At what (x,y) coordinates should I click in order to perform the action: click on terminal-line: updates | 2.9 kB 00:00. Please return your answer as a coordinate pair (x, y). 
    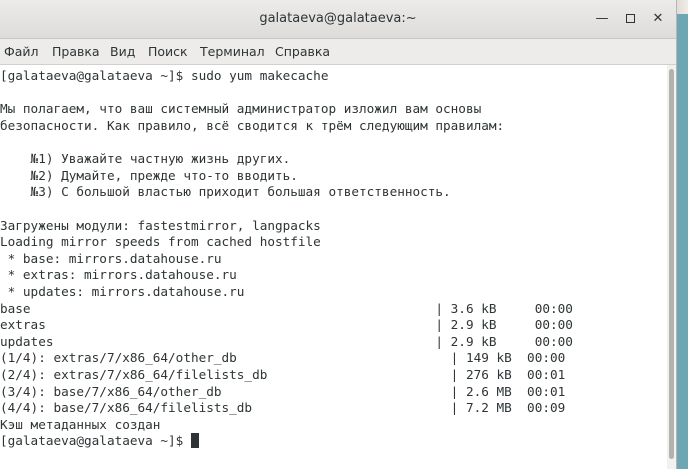
    Looking at the image, I should click on (286, 341).